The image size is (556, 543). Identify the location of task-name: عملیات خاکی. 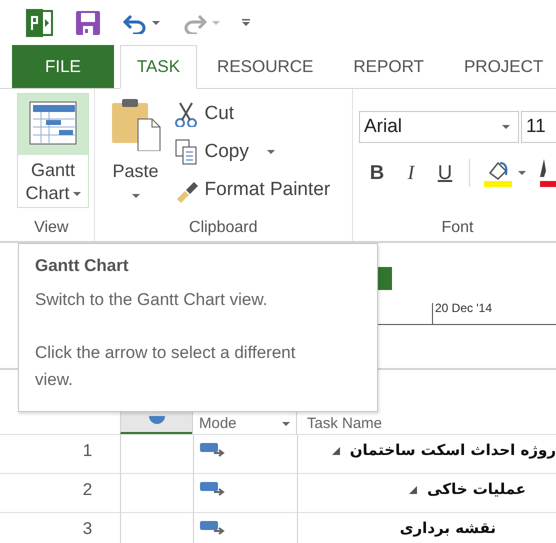
(476, 489).